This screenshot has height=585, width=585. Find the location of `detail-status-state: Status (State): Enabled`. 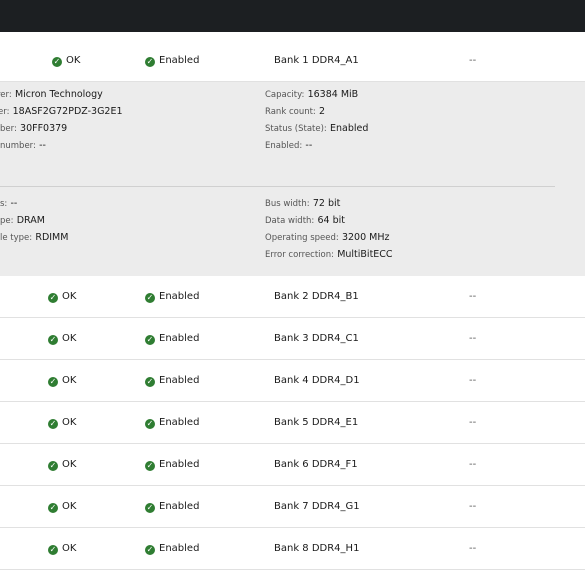

detail-status-state: Status (State): Enabled is located at coordinates (317, 128).